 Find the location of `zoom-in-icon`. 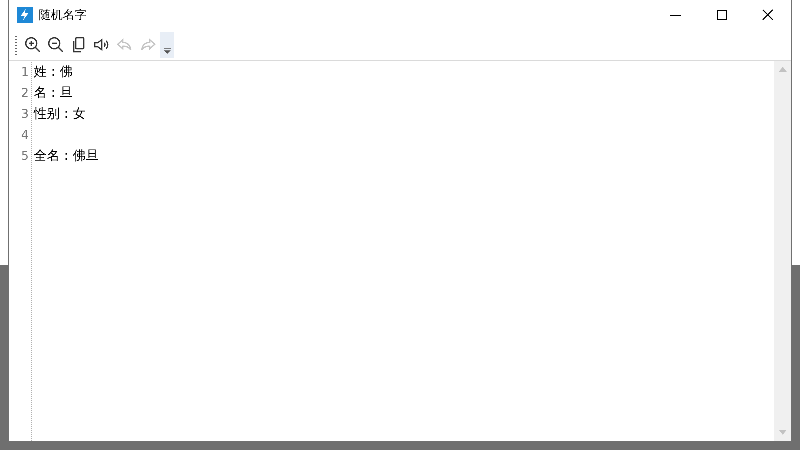

zoom-in-icon is located at coordinates (33, 45).